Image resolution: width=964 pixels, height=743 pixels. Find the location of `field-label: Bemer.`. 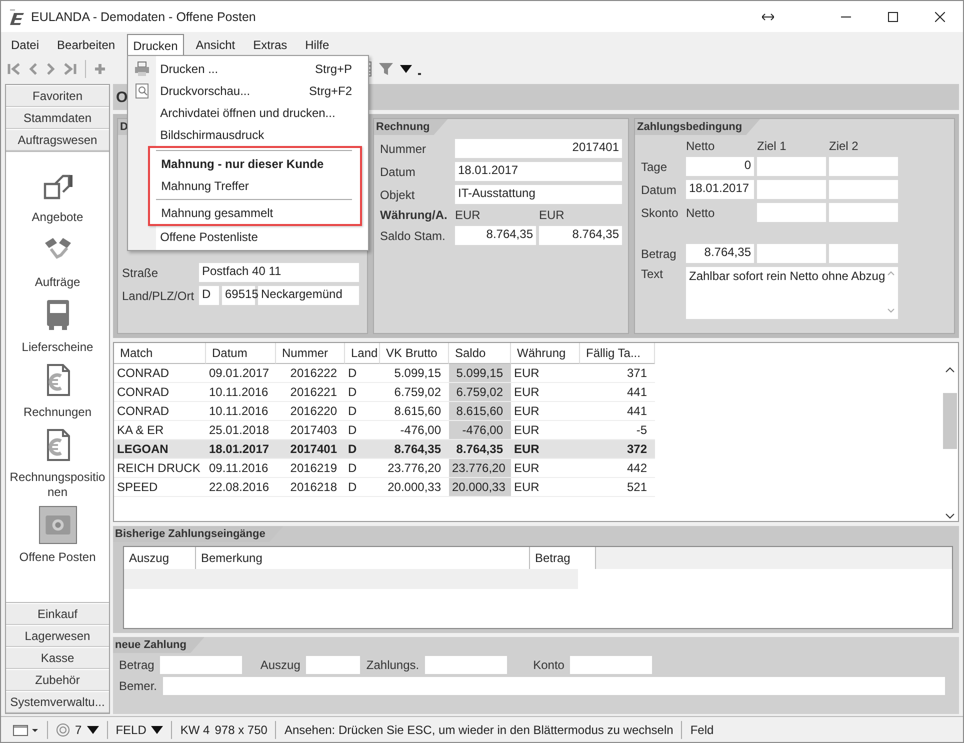

field-label: Bemer. is located at coordinates (138, 686).